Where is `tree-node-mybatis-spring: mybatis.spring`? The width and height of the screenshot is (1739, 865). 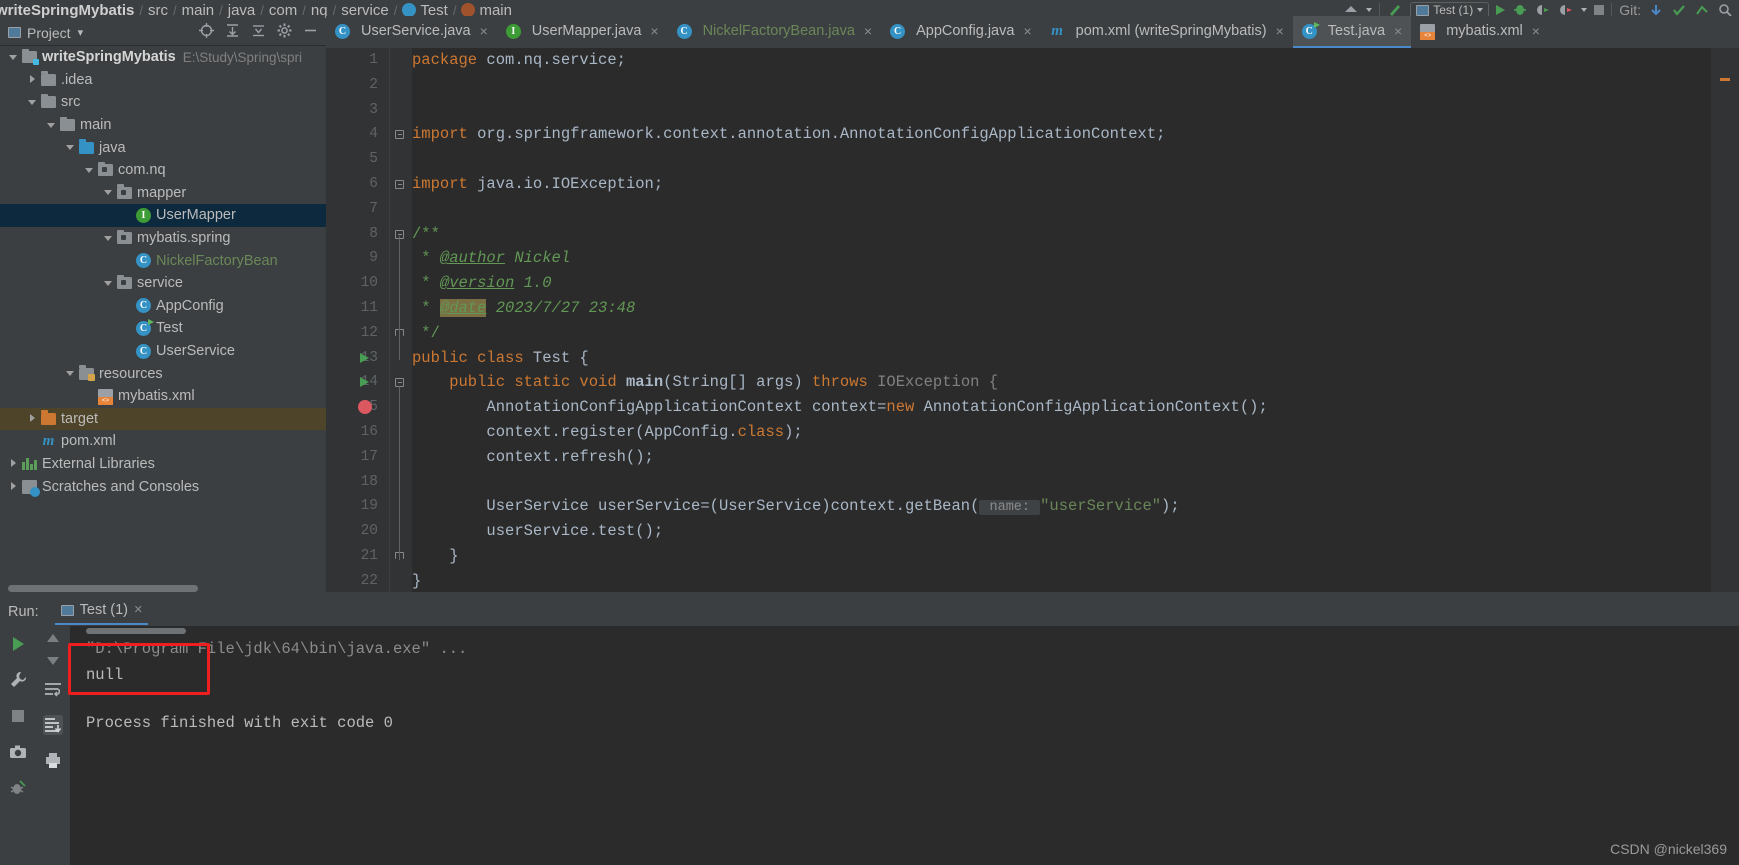
tree-node-mybatis-spring: mybatis.spring is located at coordinates (163, 238).